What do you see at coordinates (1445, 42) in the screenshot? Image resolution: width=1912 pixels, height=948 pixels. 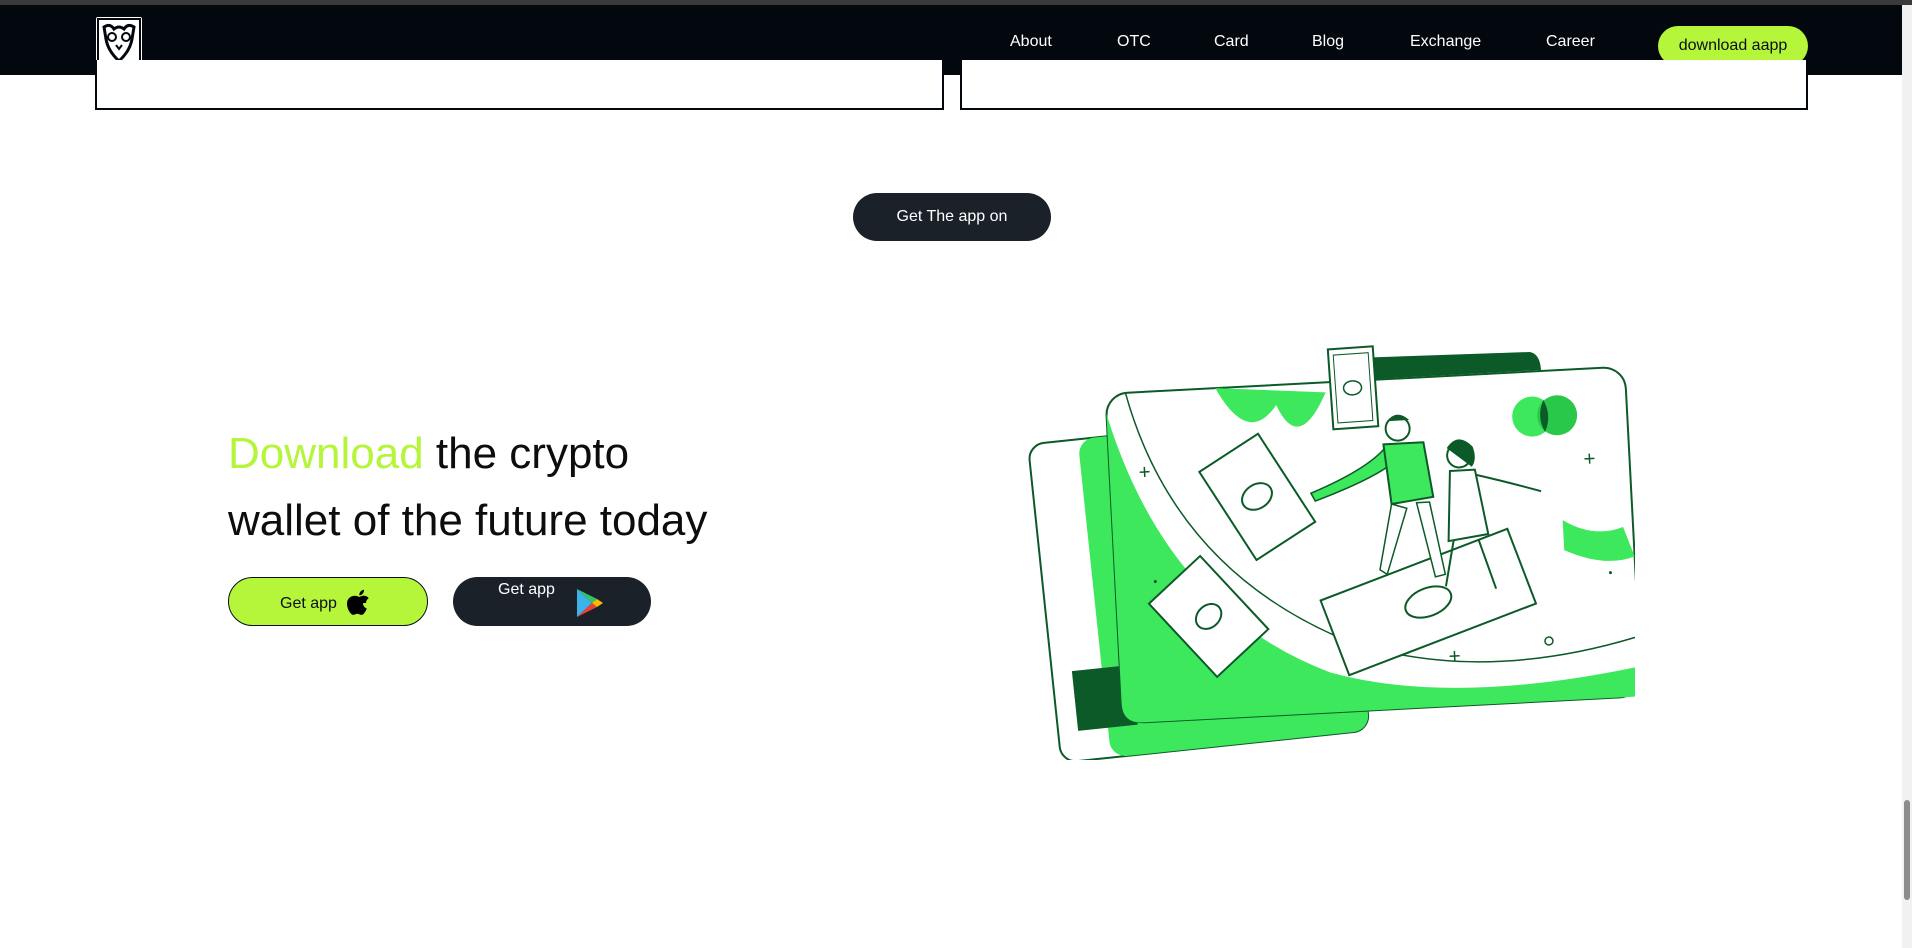 I see `nav-link-exchange: Exchange` at bounding box center [1445, 42].